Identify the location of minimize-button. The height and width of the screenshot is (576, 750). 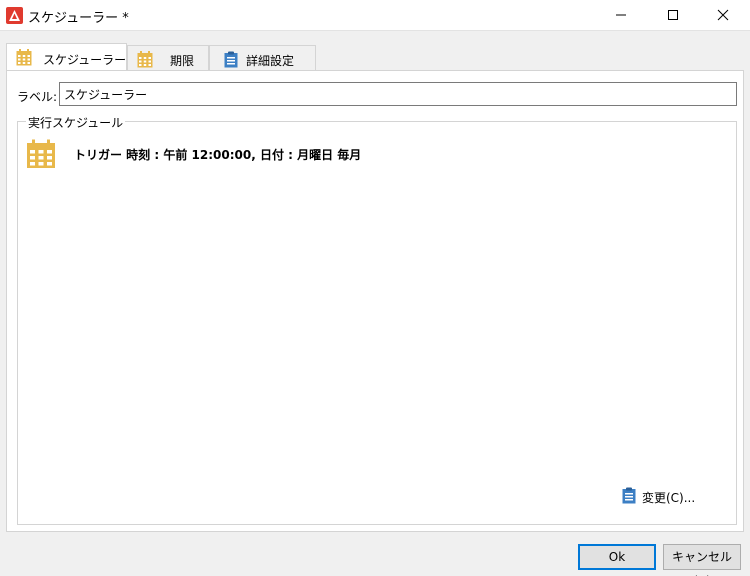
(621, 15).